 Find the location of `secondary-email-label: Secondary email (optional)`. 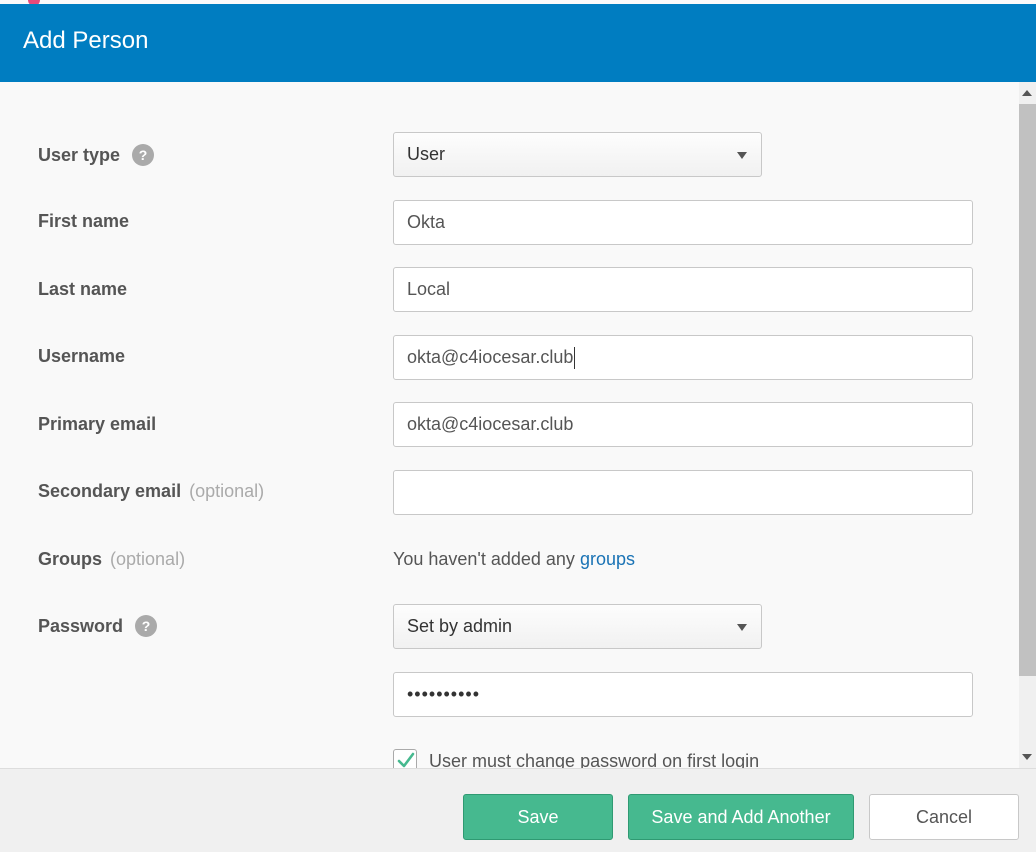

secondary-email-label: Secondary email (optional) is located at coordinates (151, 491).